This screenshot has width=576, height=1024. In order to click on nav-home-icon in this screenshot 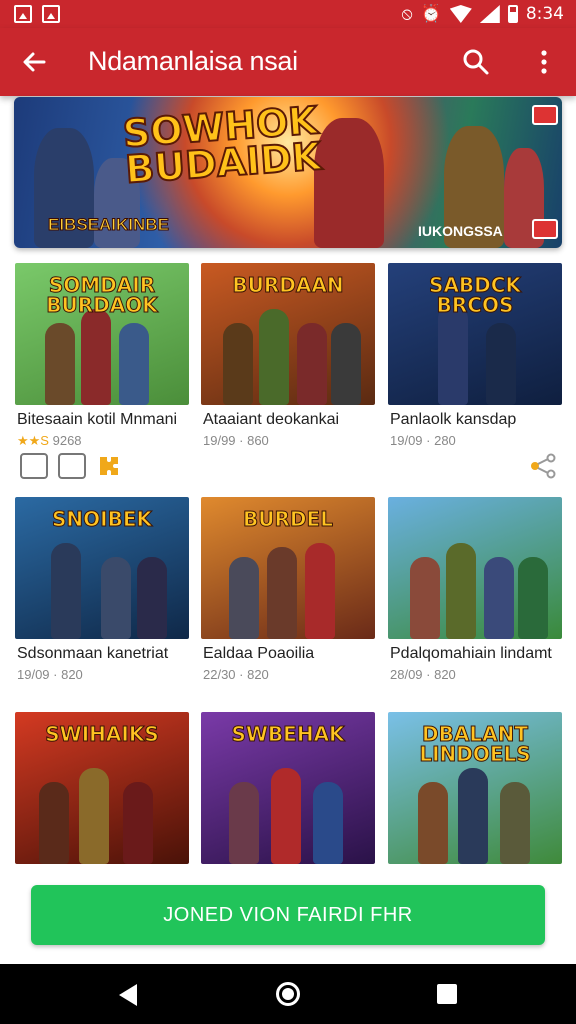, I will do `click(288, 994)`.